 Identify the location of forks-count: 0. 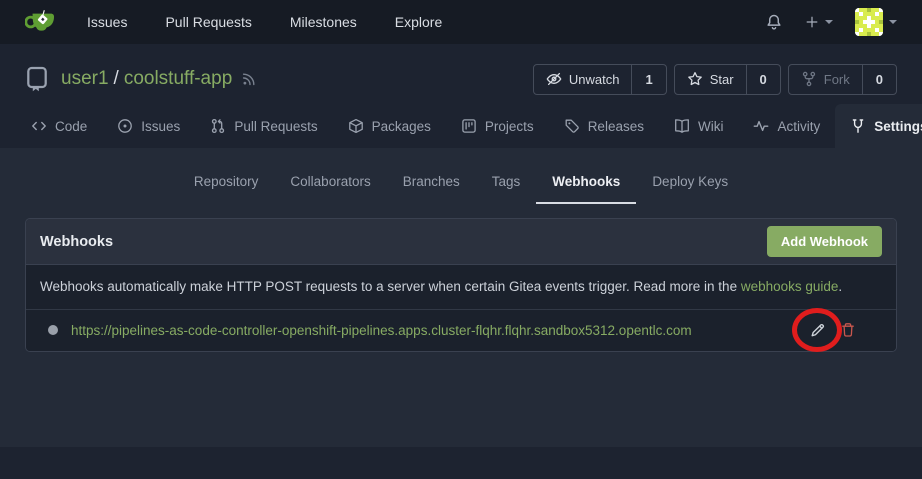
(878, 79).